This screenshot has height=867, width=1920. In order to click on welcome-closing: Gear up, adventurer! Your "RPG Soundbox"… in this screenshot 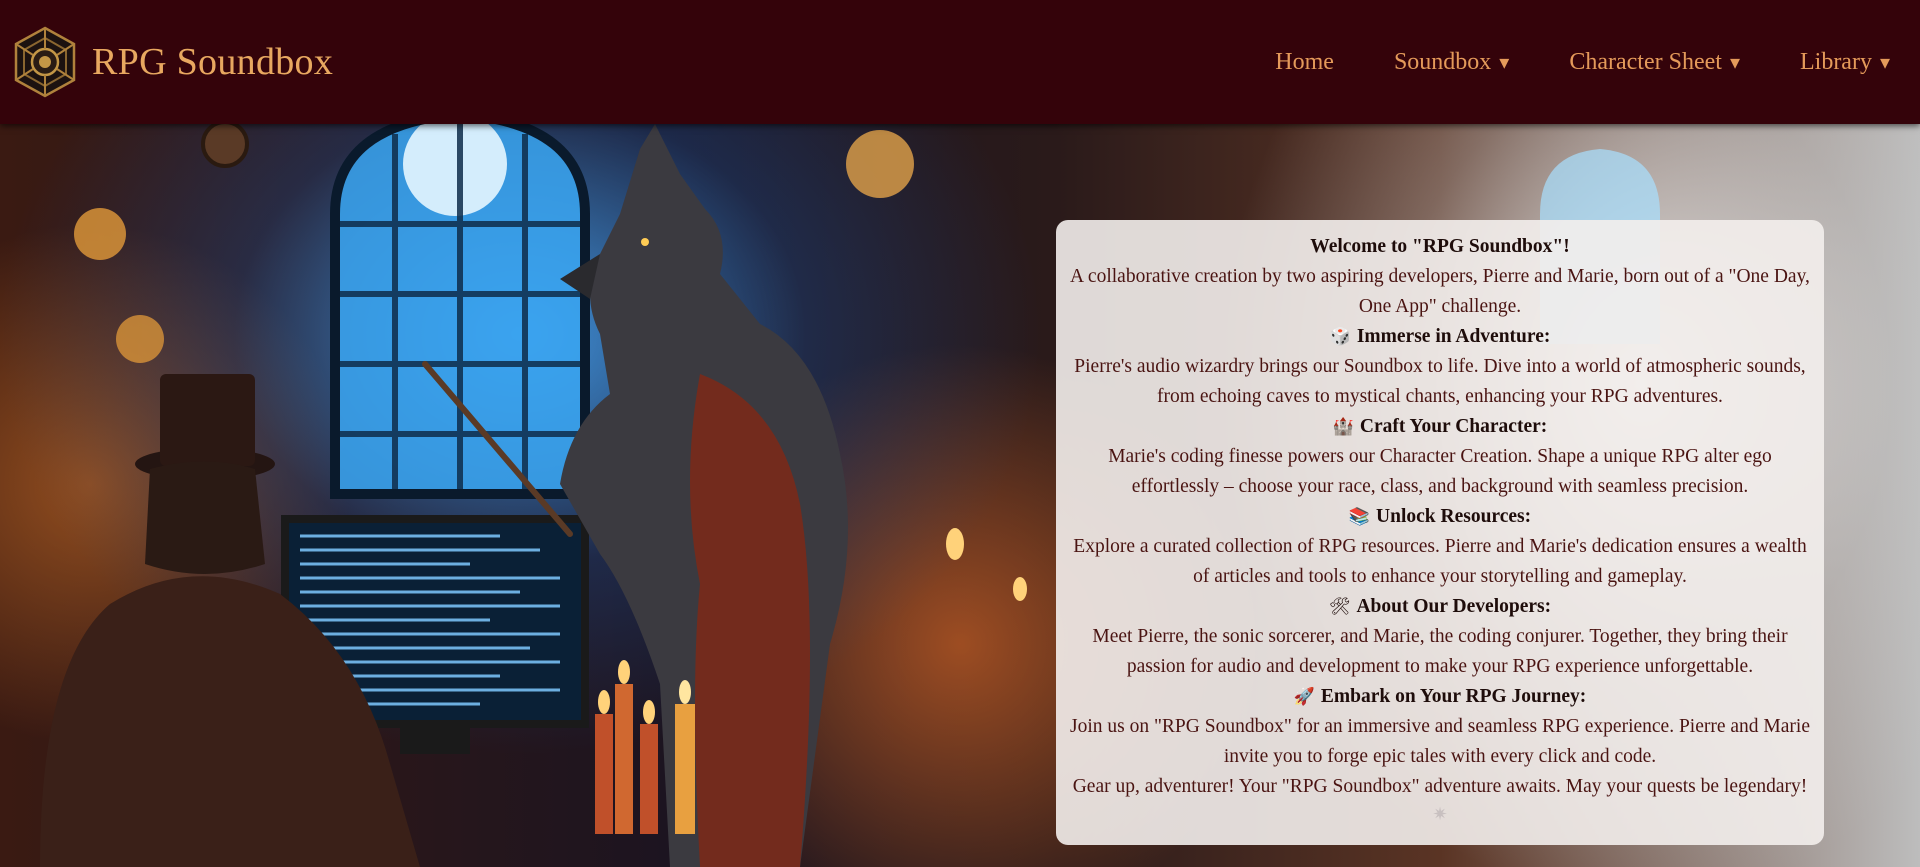, I will do `click(1440, 786)`.